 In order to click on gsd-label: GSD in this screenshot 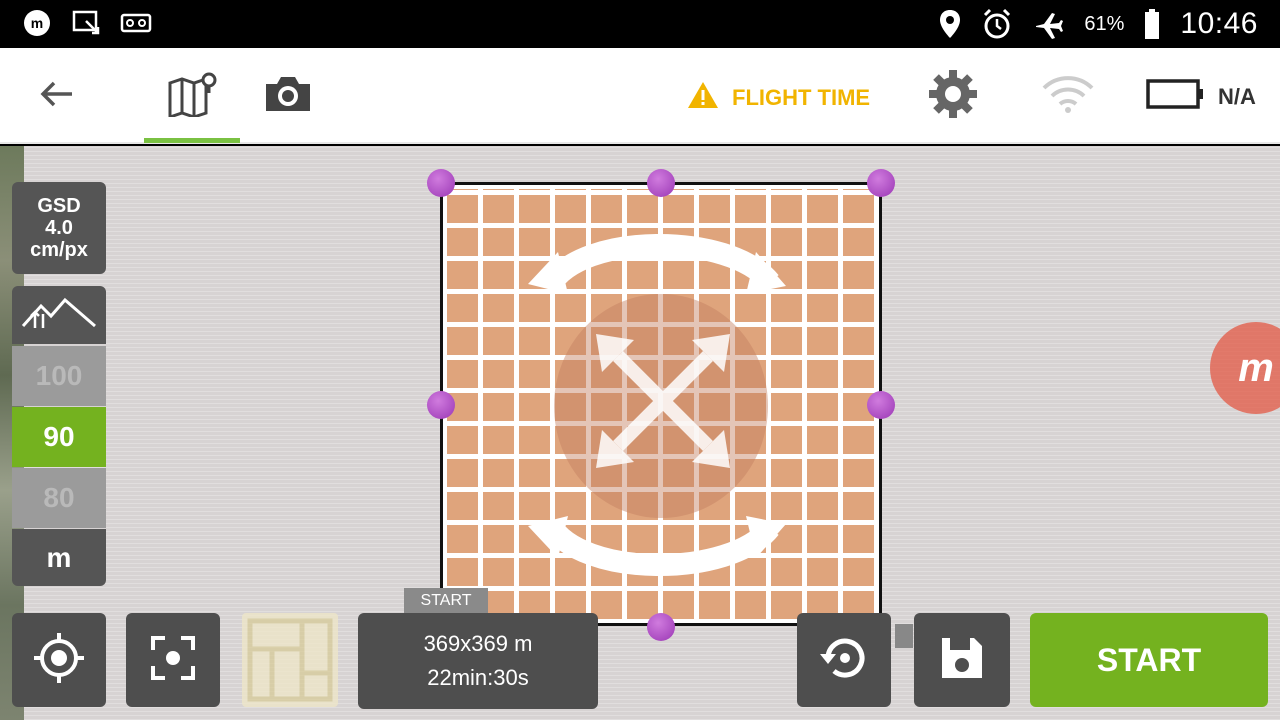, I will do `click(59, 206)`.